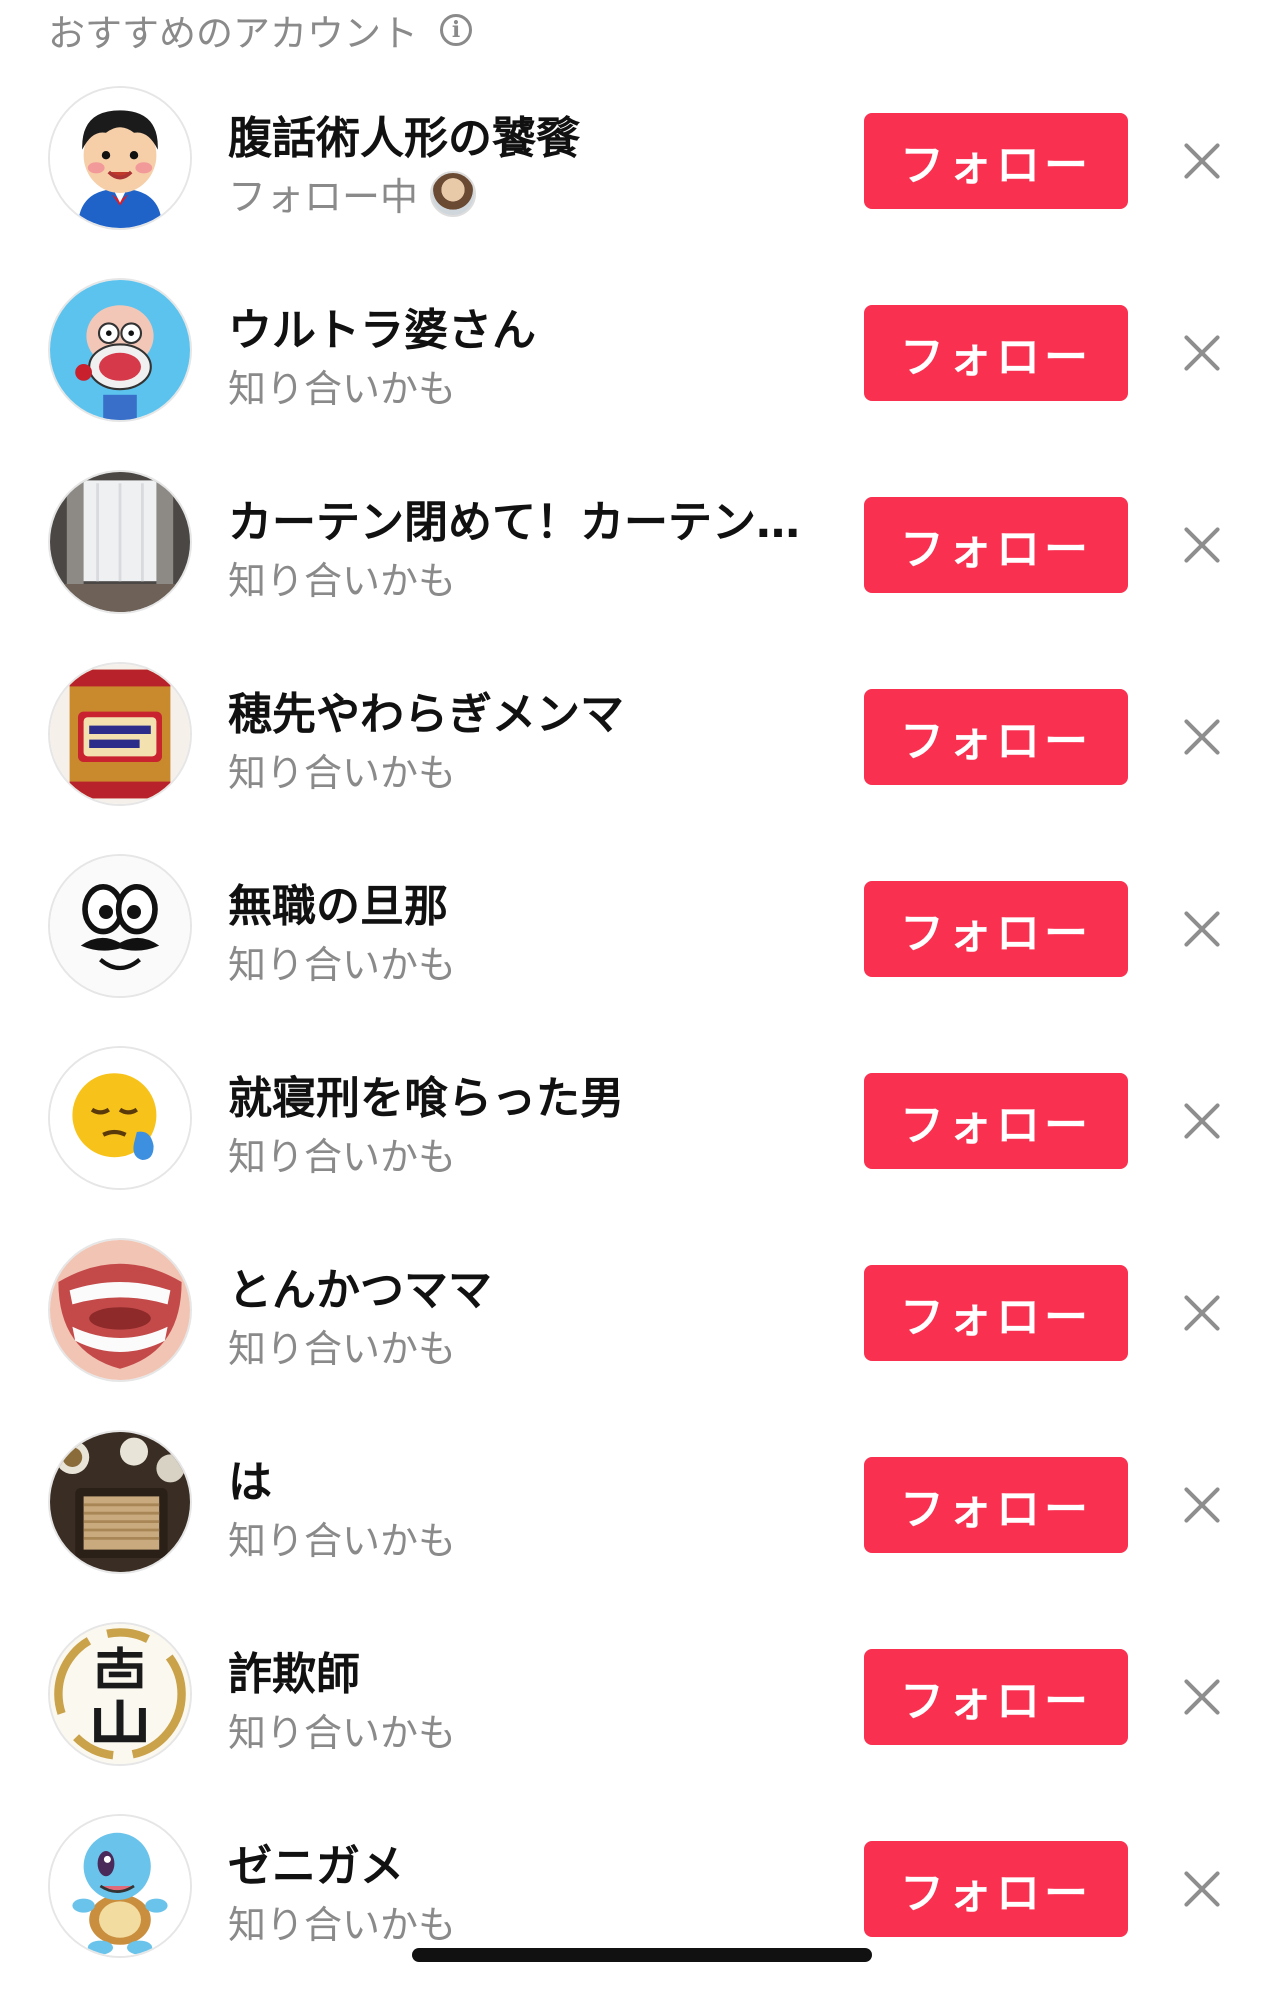 The image size is (1284, 2000). What do you see at coordinates (523, 1670) in the screenshot?
I see `account-name: 詐欺師` at bounding box center [523, 1670].